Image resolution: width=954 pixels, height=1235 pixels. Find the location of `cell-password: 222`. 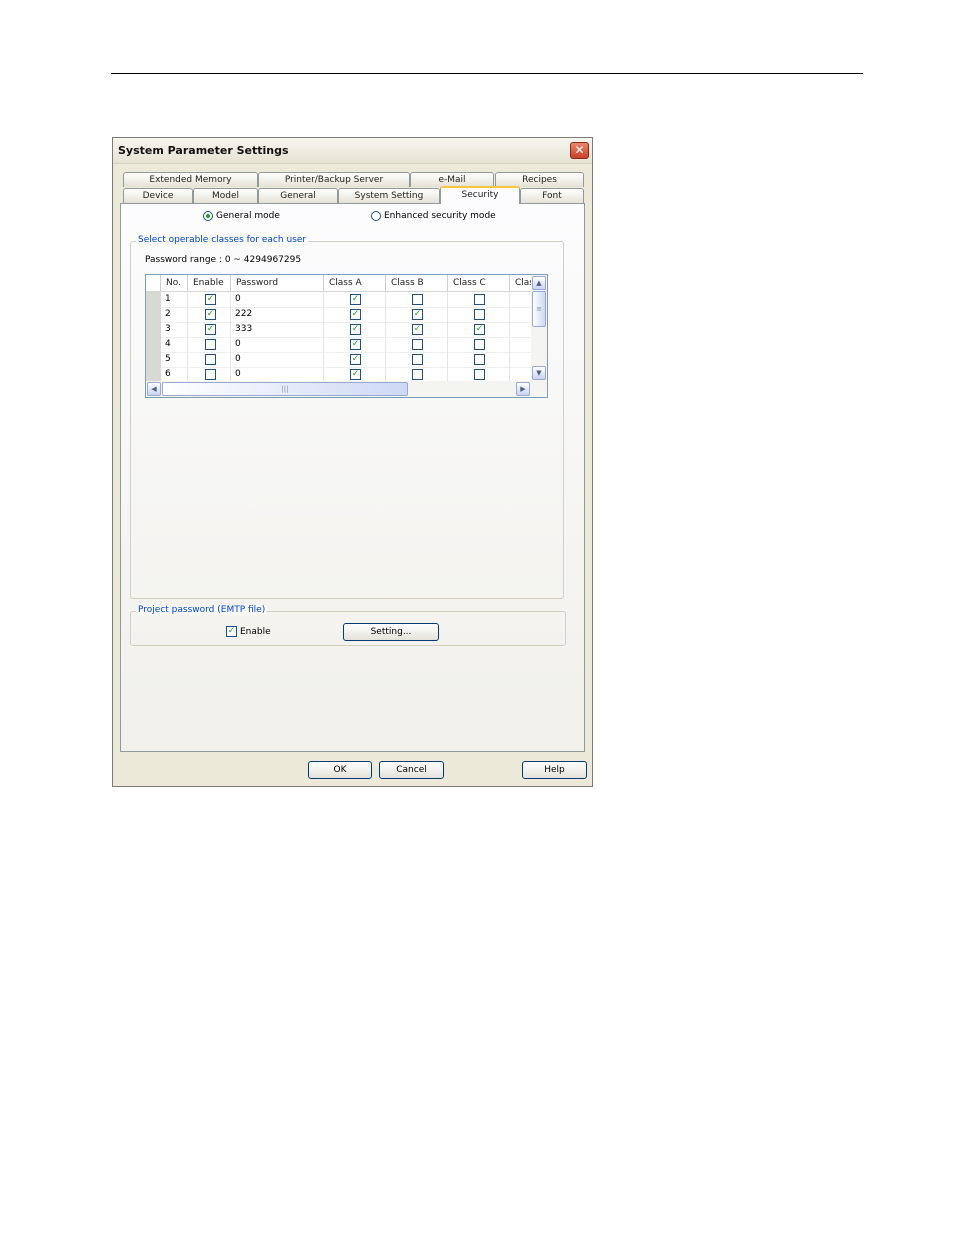

cell-password: 222 is located at coordinates (277, 314).